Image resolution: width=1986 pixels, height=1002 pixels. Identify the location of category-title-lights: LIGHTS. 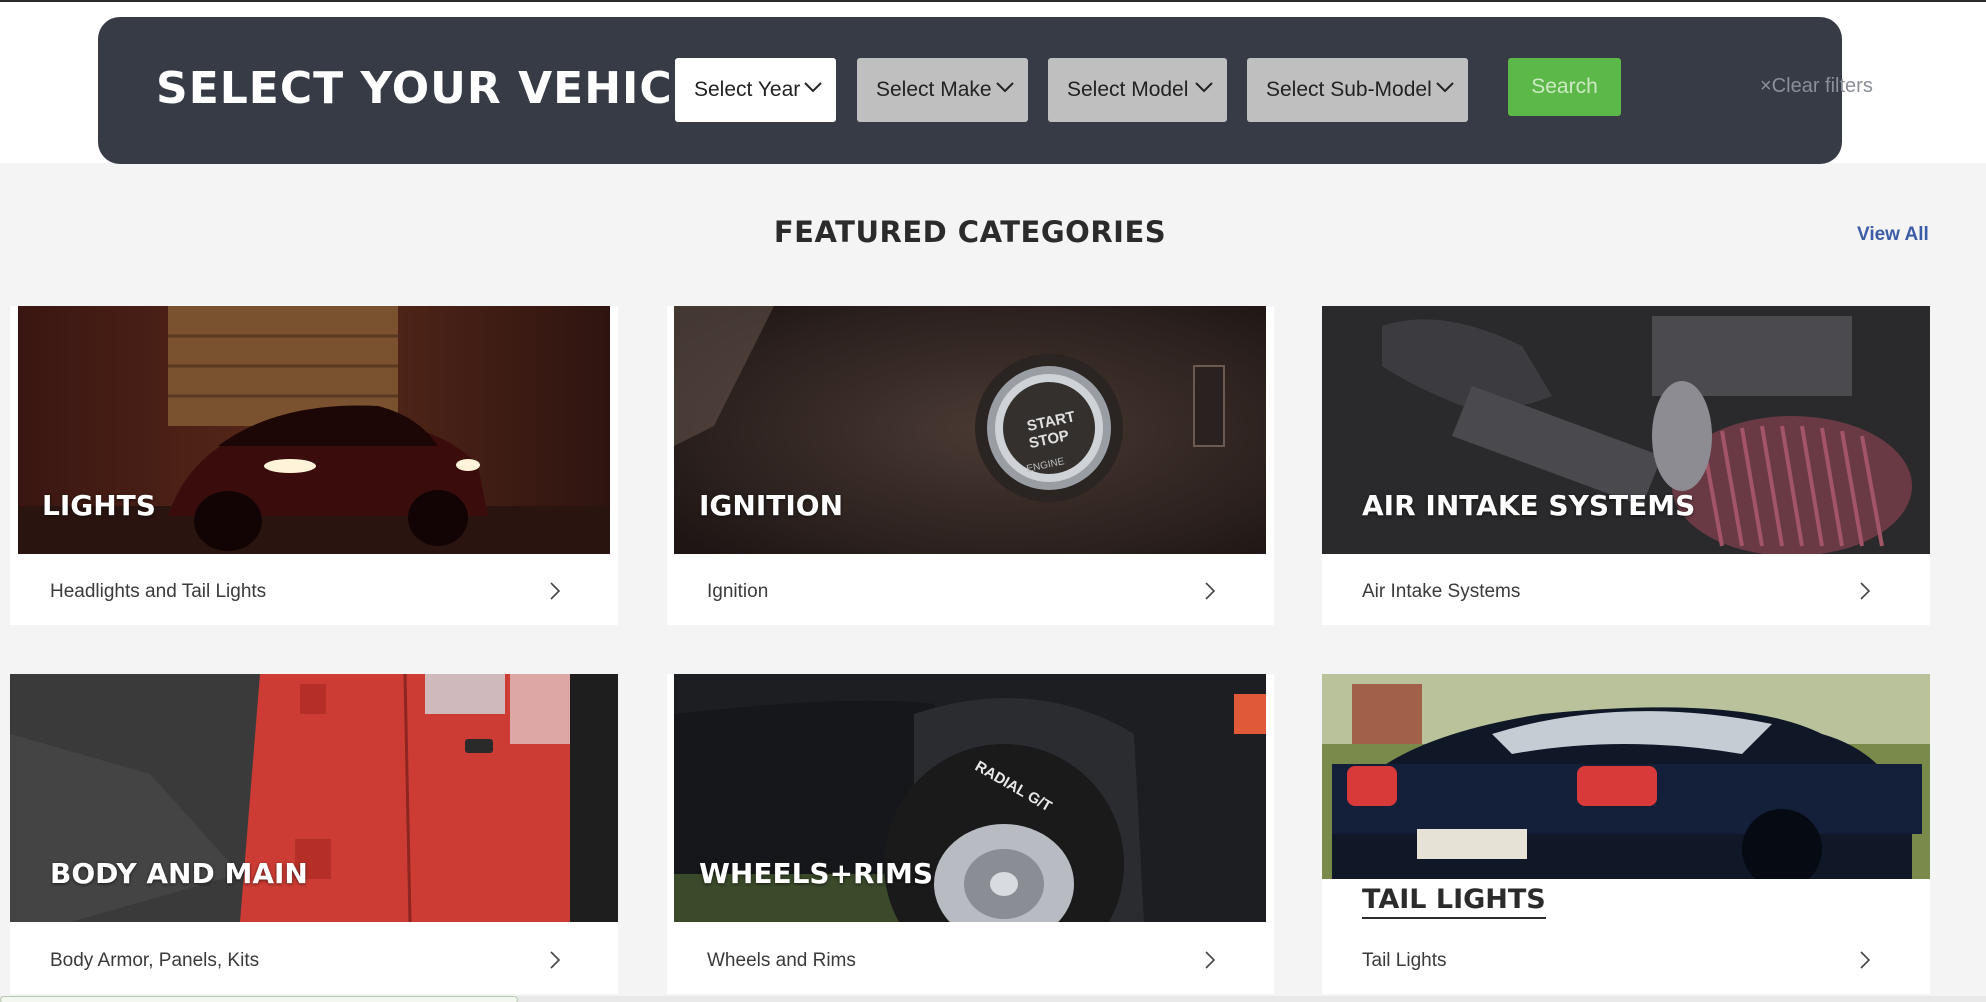
(99, 505).